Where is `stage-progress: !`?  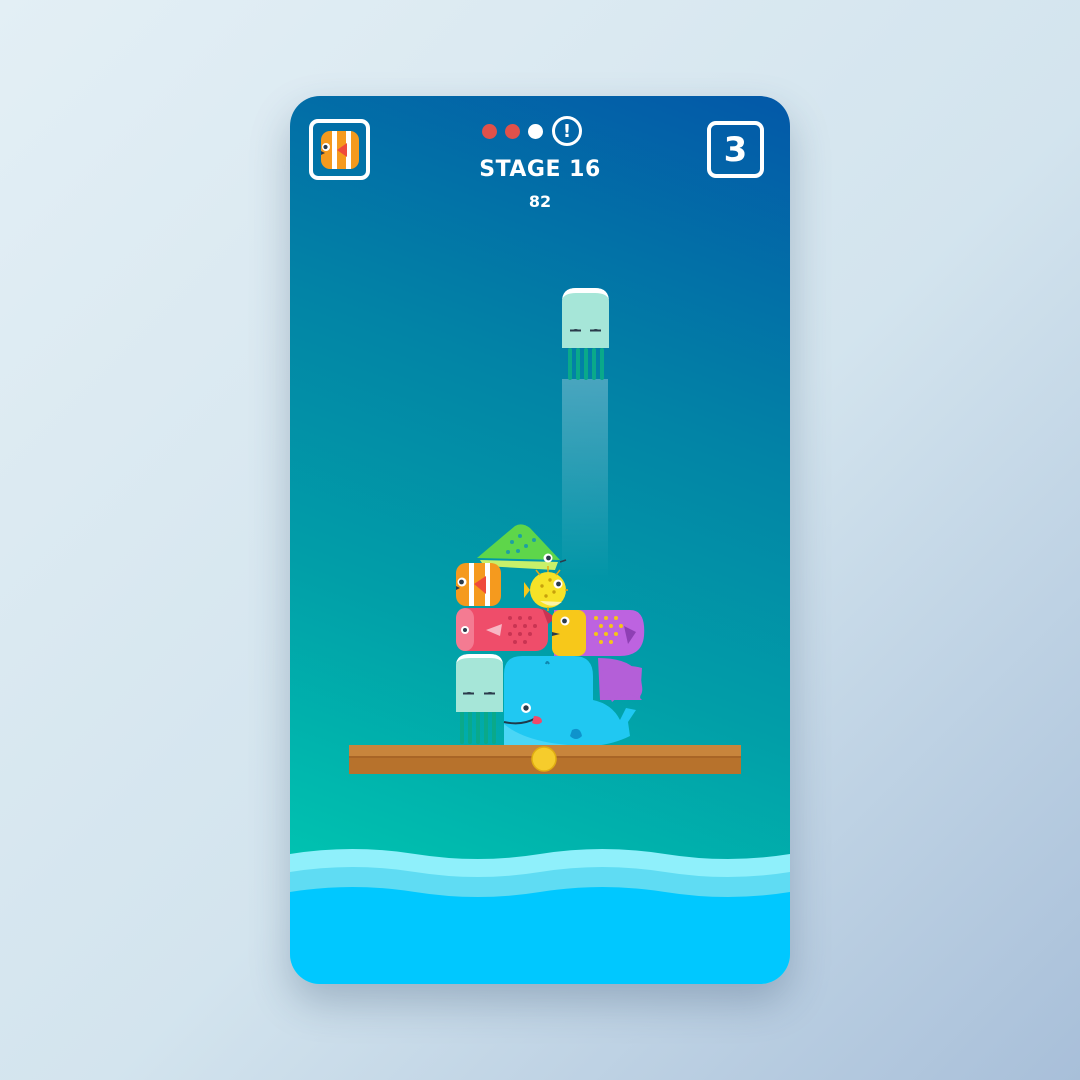
stage-progress: ! is located at coordinates (532, 131).